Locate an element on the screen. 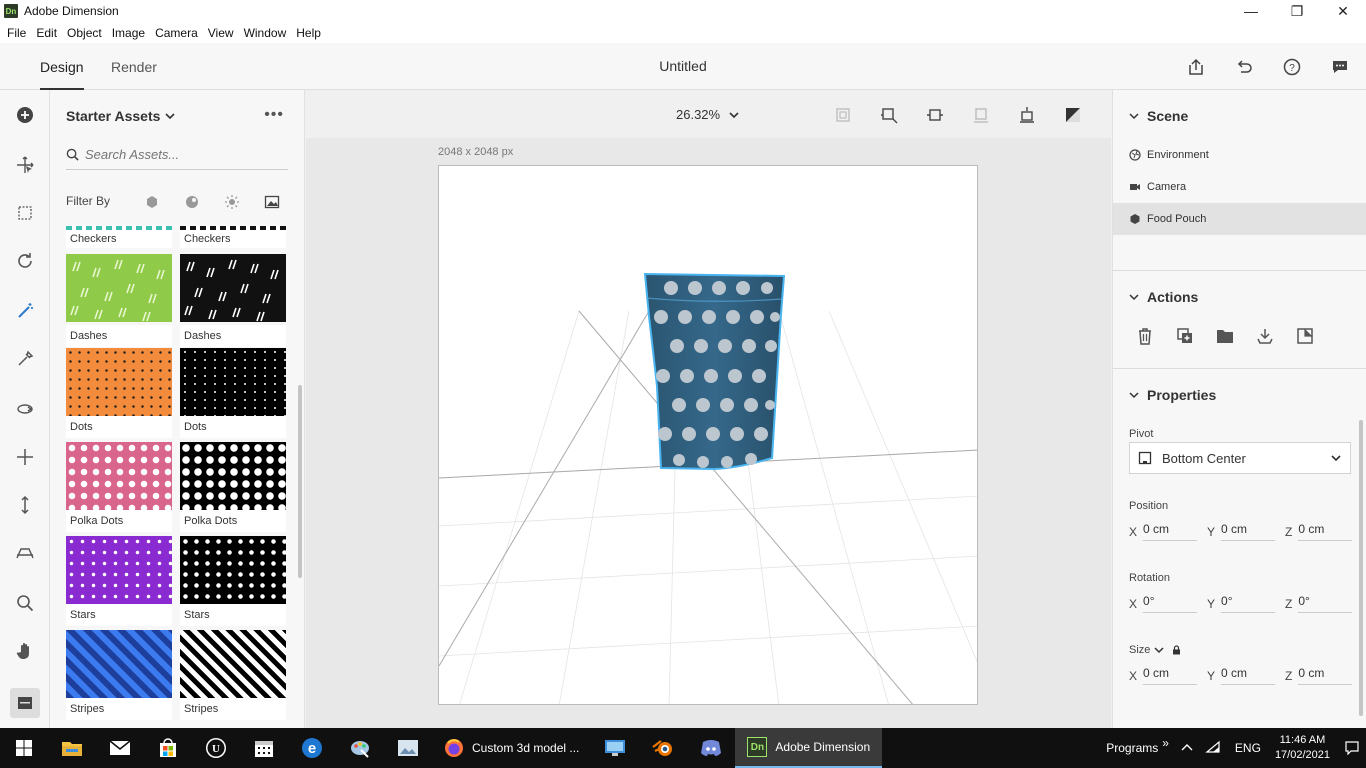  clock: 11:46 AM 17/02/2021 is located at coordinates (1302, 748).